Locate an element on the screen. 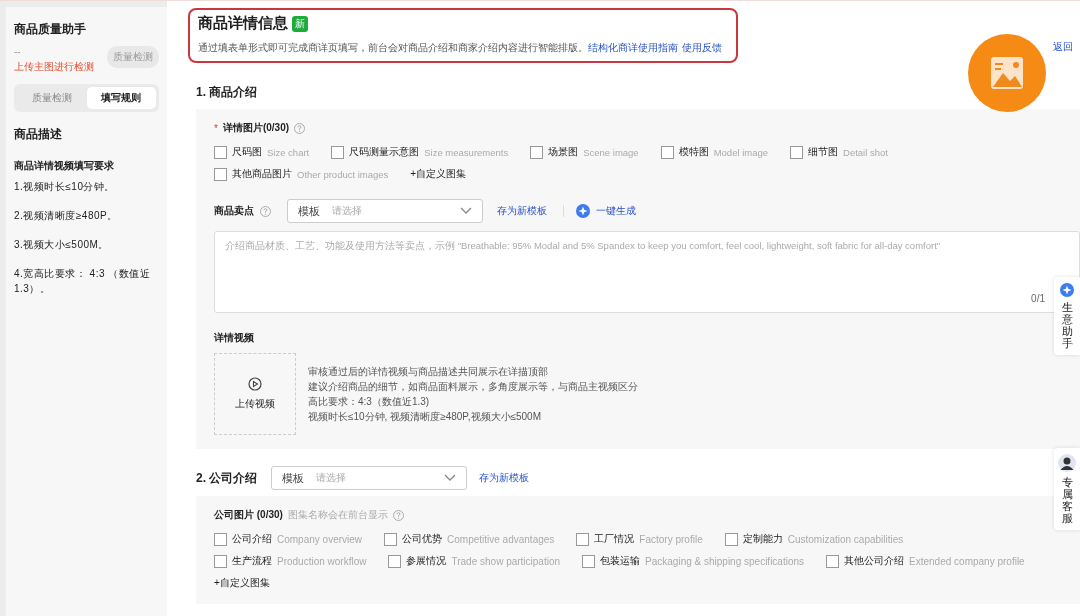 This screenshot has width=1080, height=616. option-label: 模特图 is located at coordinates (693, 152).